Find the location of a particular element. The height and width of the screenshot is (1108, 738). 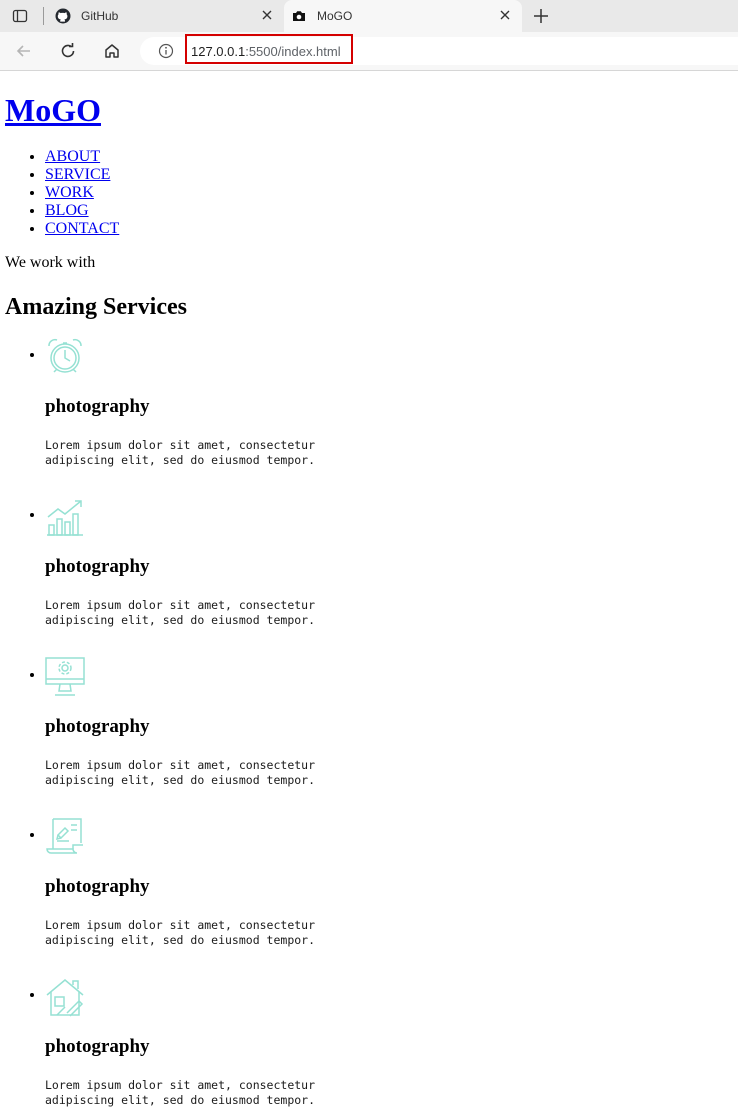

house-design-icon is located at coordinates (65, 998).